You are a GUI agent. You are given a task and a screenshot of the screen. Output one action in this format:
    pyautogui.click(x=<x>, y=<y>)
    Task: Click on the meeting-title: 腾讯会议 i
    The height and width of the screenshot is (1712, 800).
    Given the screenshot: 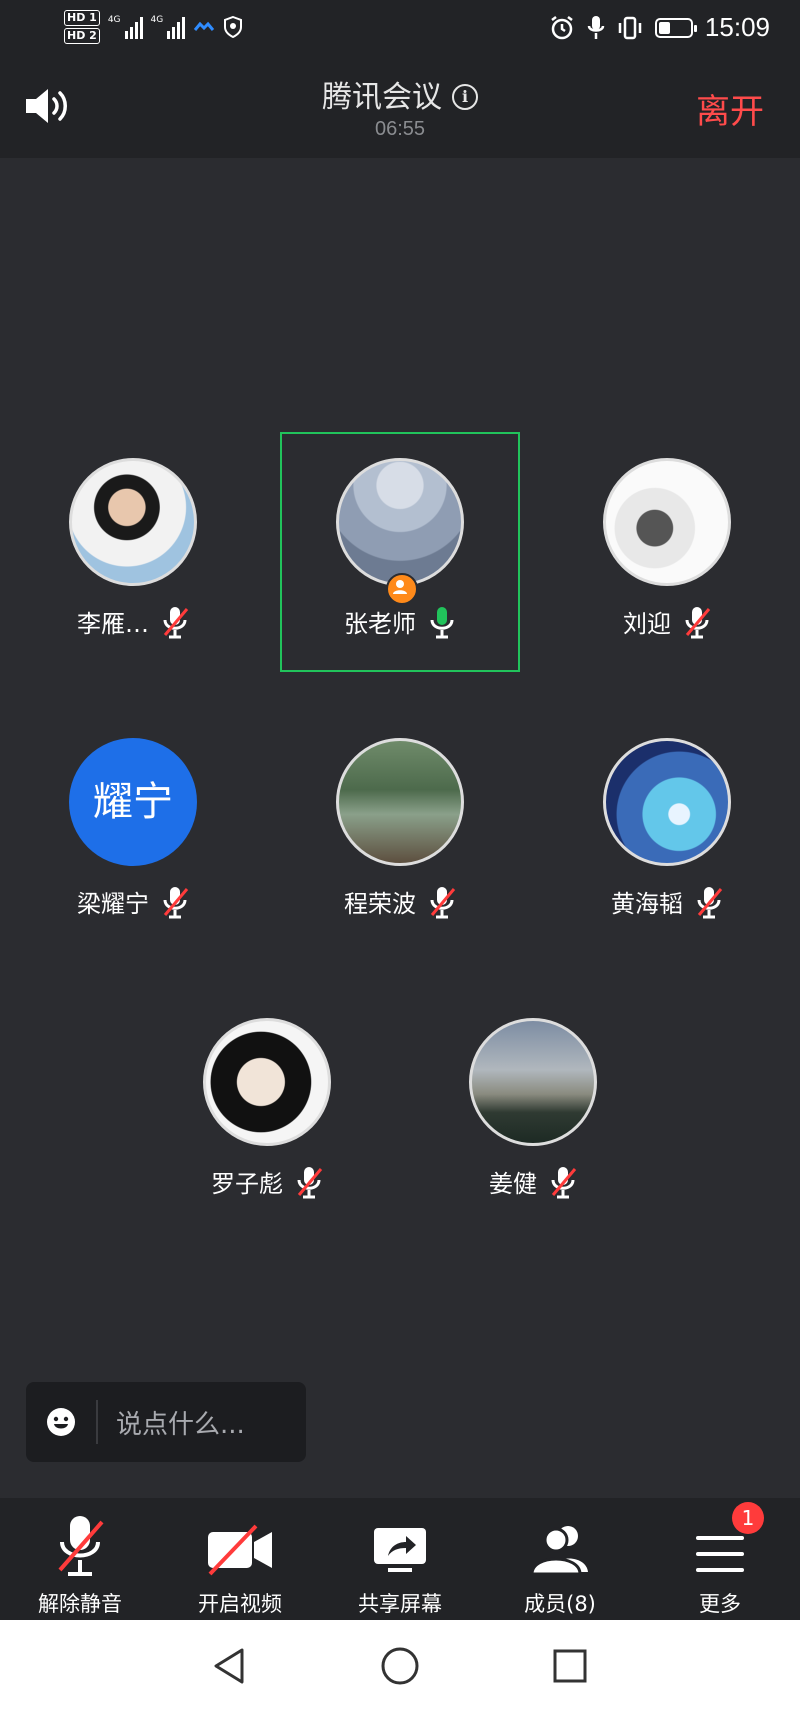 What is the action you would take?
    pyautogui.click(x=400, y=94)
    